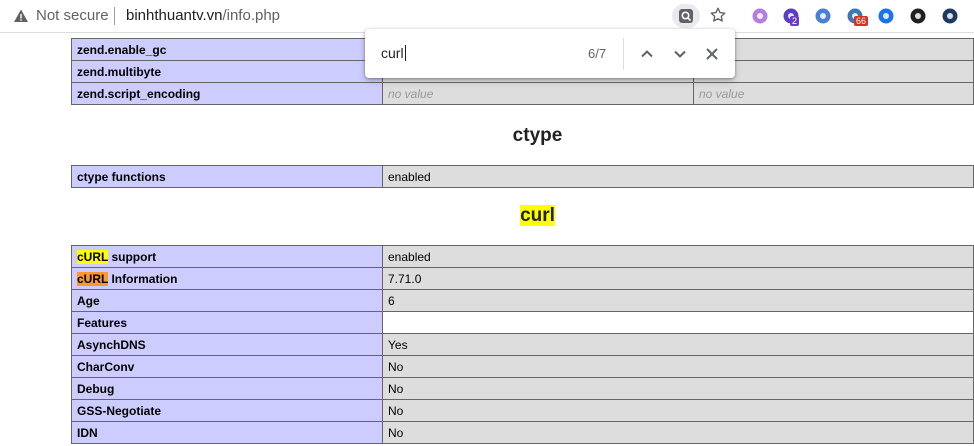 This screenshot has height=446, width=974. Describe the element at coordinates (21, 16) in the screenshot. I see `warning-icon` at that location.